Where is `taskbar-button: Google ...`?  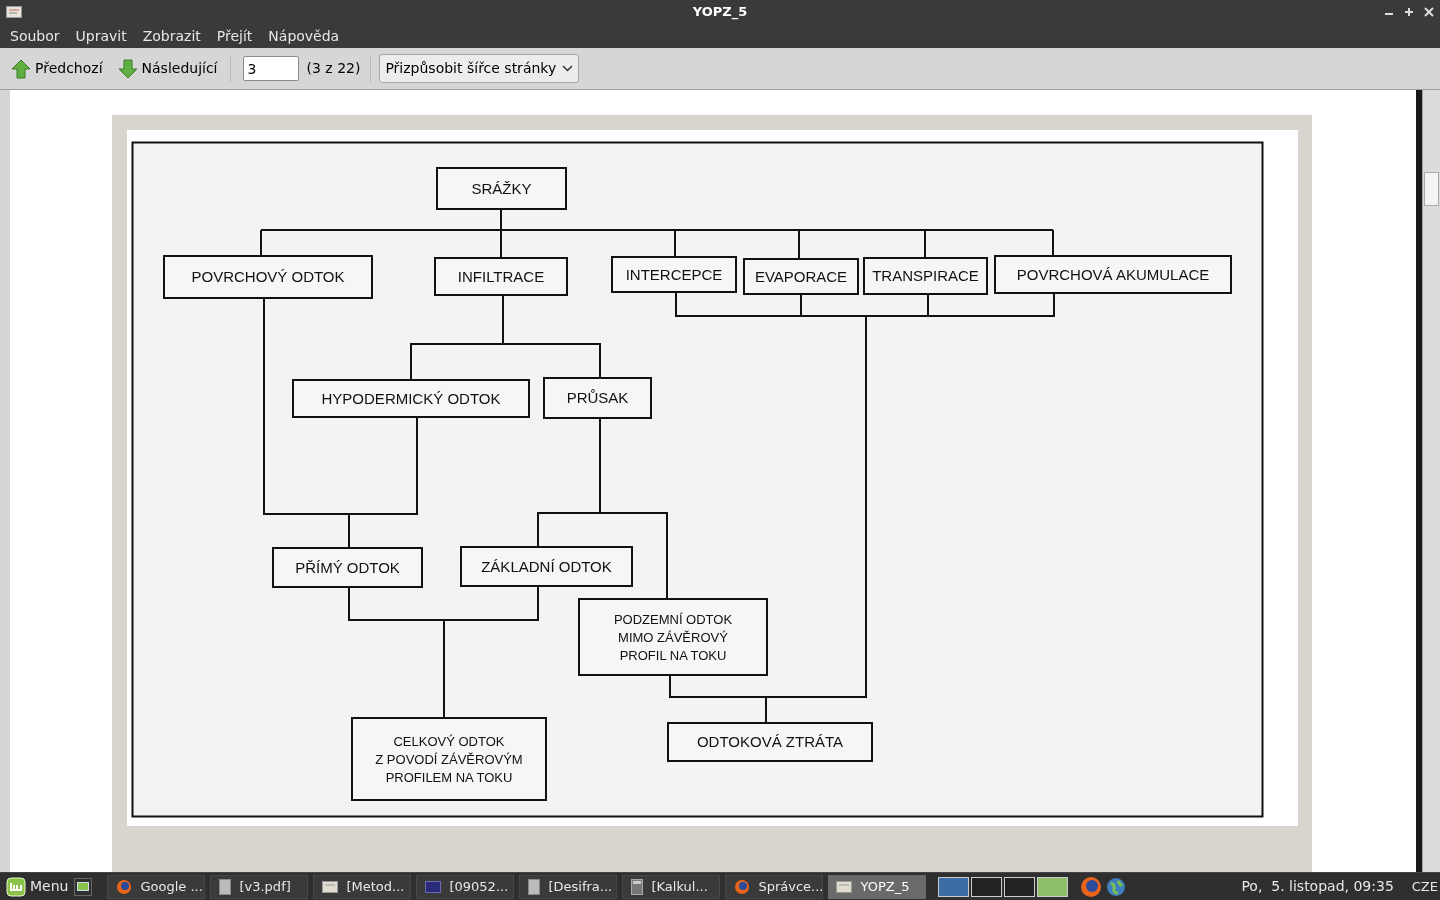
taskbar-button: Google ... is located at coordinates (156, 886).